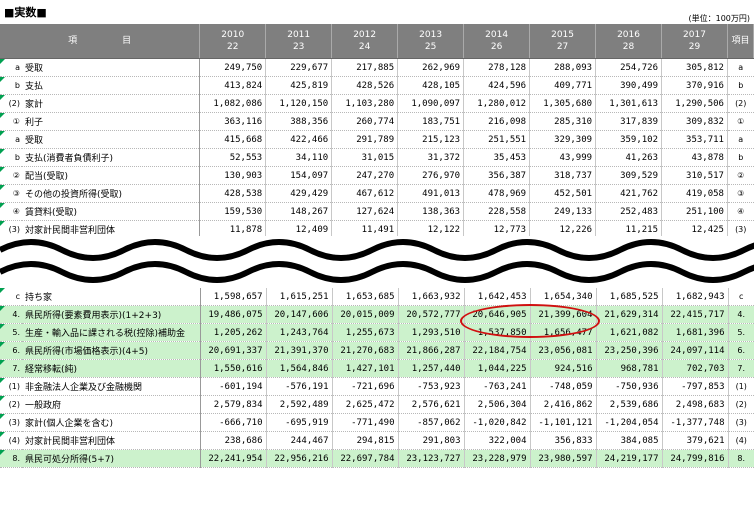 Image resolution: width=754 pixels, height=506 pixels. Describe the element at coordinates (563, 368) in the screenshot. I see `value-cell: 924,516` at that location.